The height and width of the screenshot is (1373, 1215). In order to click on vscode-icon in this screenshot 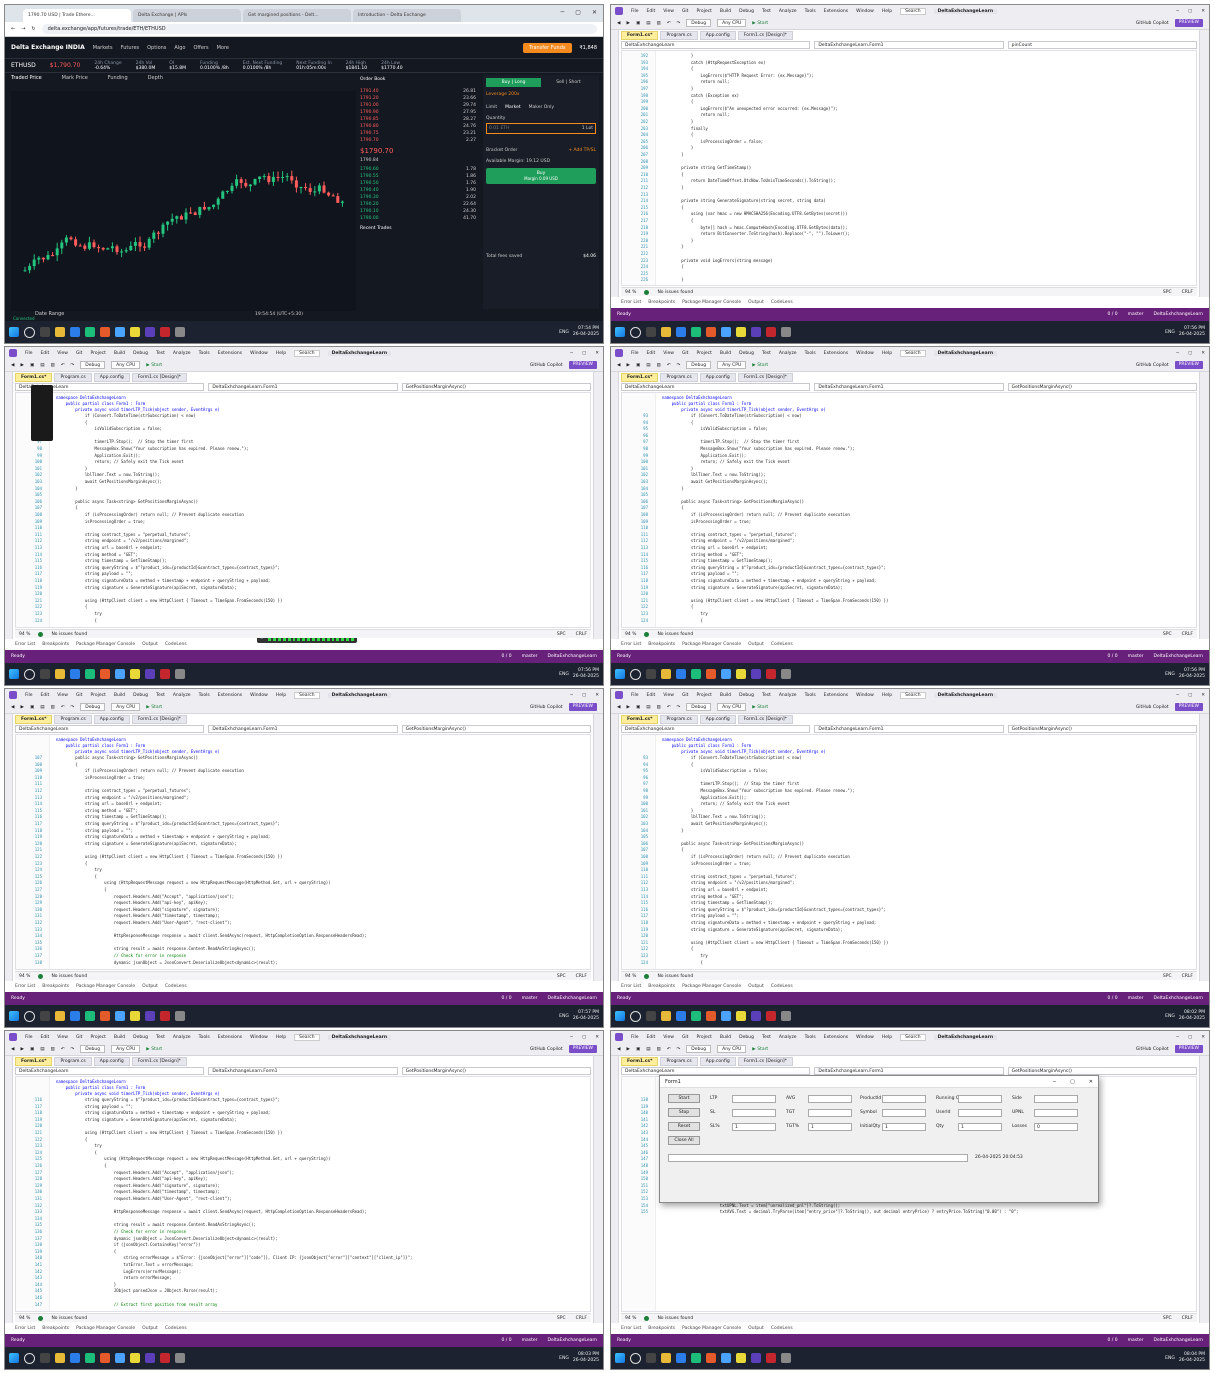, I will do `click(726, 674)`.